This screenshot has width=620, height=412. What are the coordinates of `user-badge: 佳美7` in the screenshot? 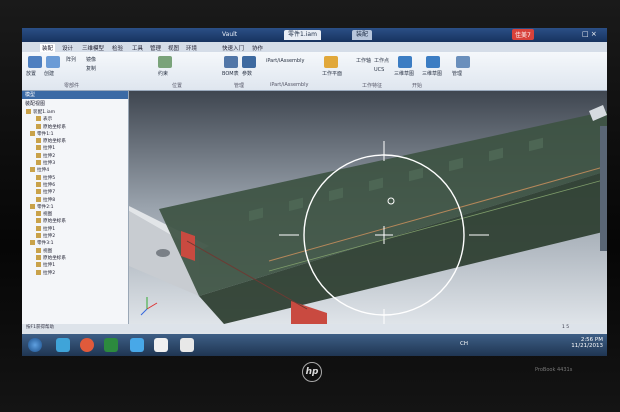 It's located at (523, 34).